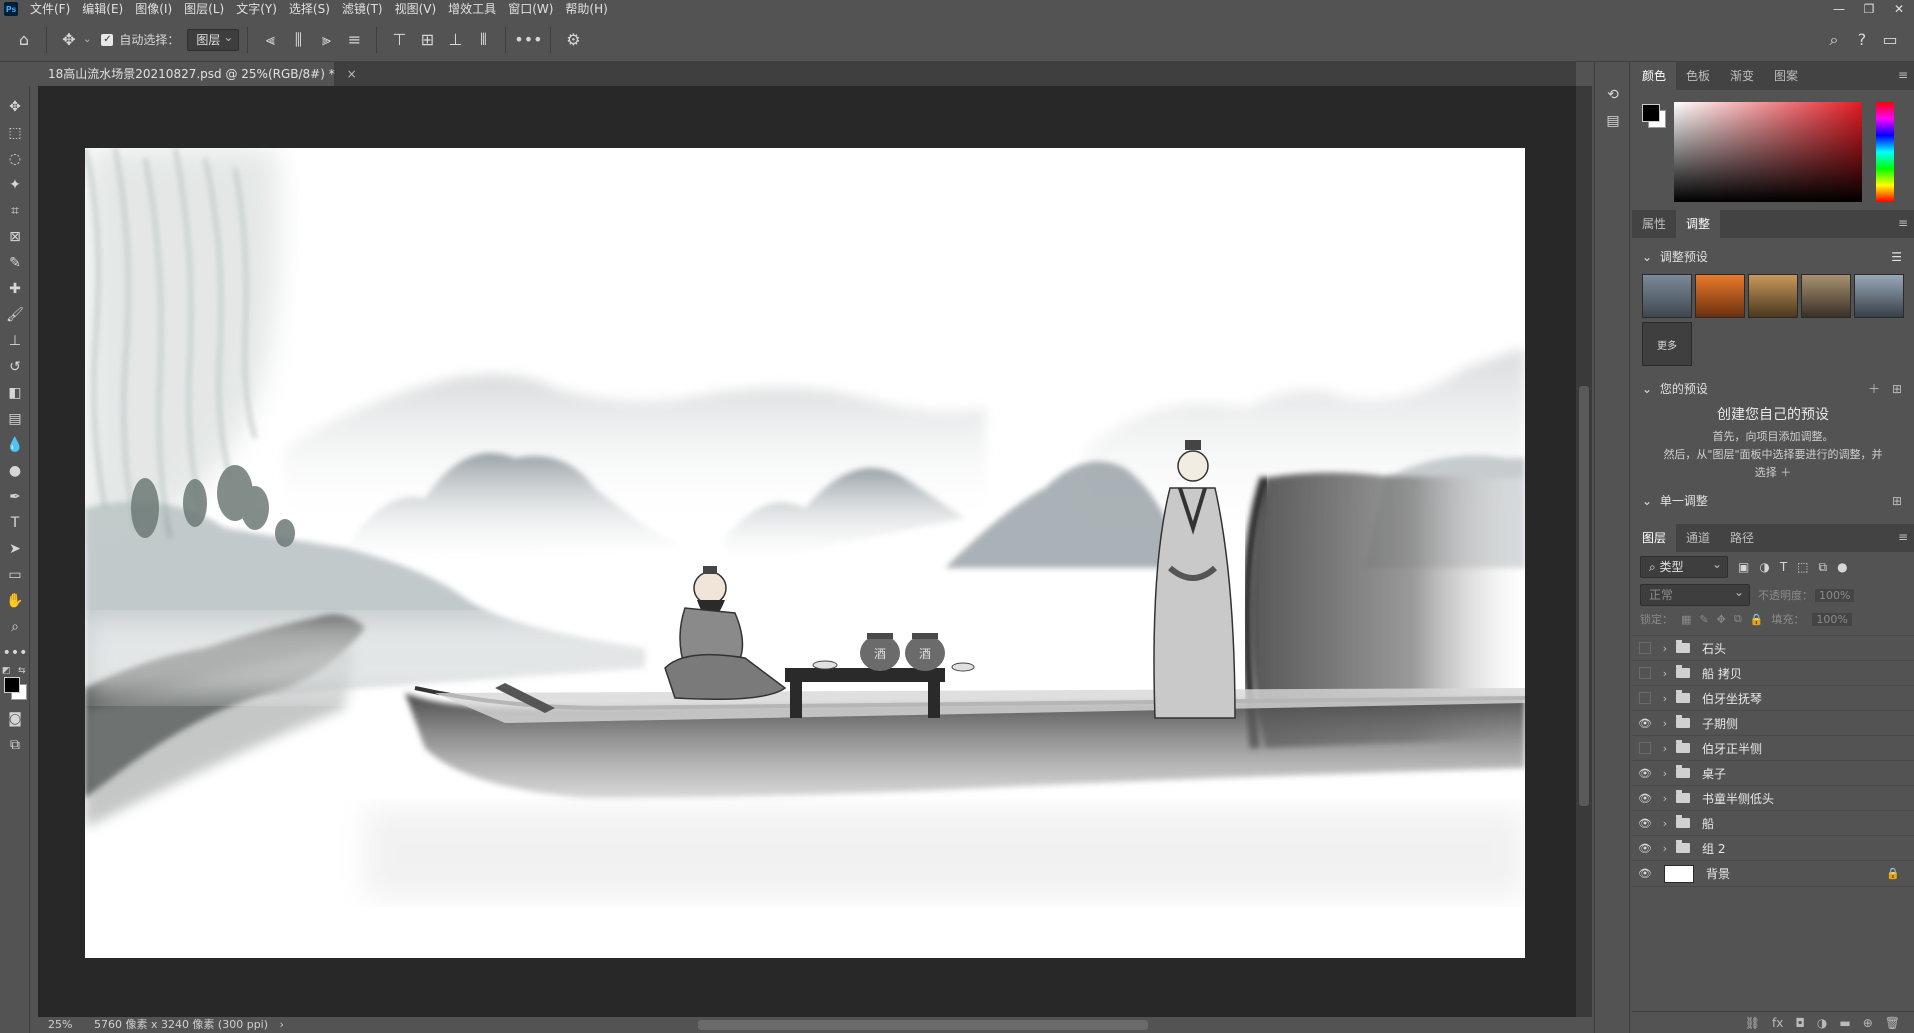  Describe the element at coordinates (15, 393) in the screenshot. I see `eraser-tool-icon: ◧` at that location.